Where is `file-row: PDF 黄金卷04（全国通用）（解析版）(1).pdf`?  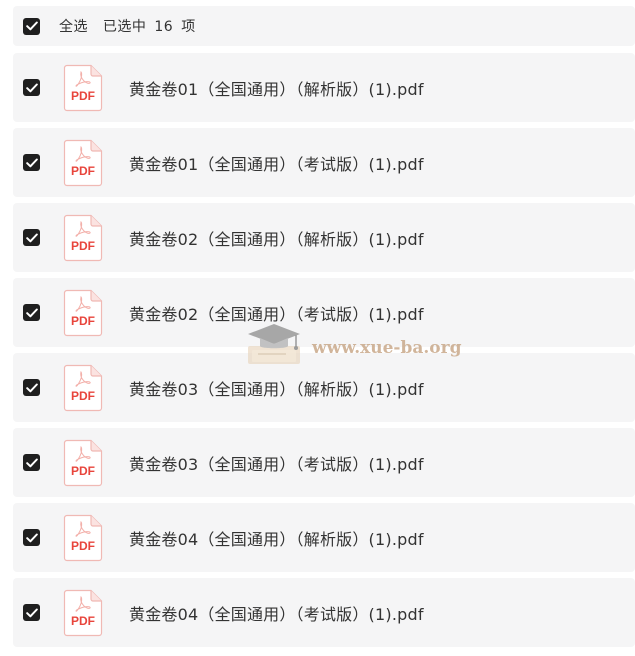
file-row: PDF 黄金卷04（全国通用）（解析版）(1).pdf is located at coordinates (324, 537).